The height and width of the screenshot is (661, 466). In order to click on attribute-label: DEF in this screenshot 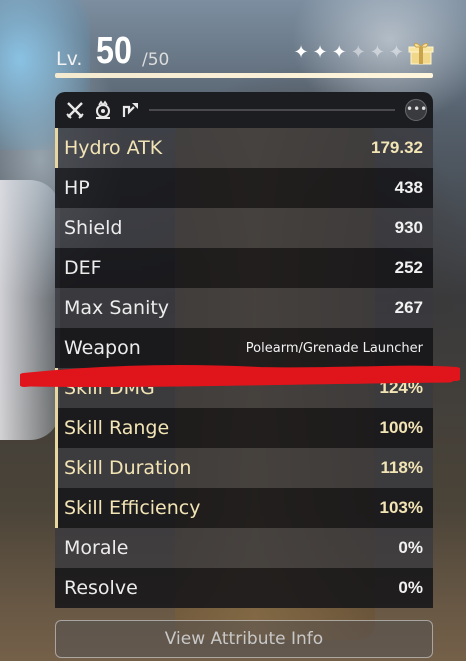, I will do `click(83, 268)`.